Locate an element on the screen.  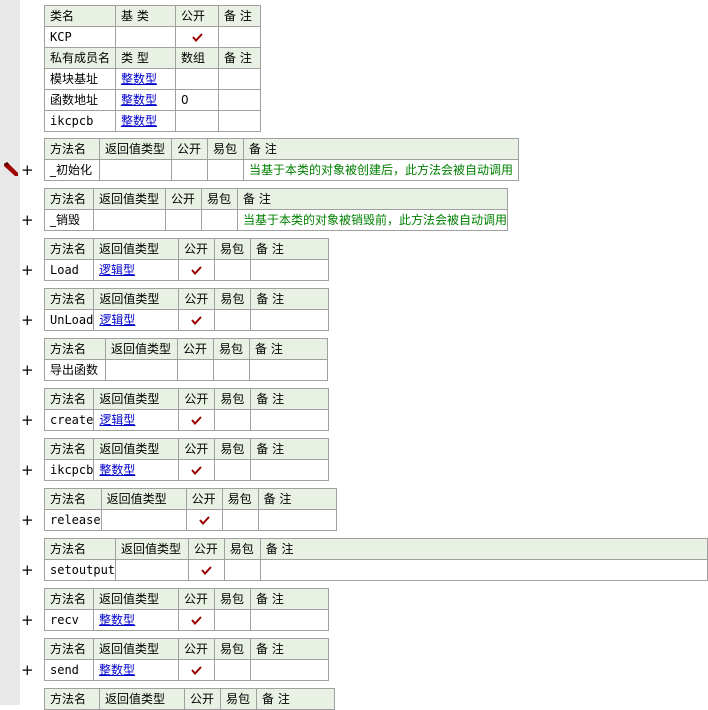
member-row: 模块基址 整数型 is located at coordinates (152, 79).